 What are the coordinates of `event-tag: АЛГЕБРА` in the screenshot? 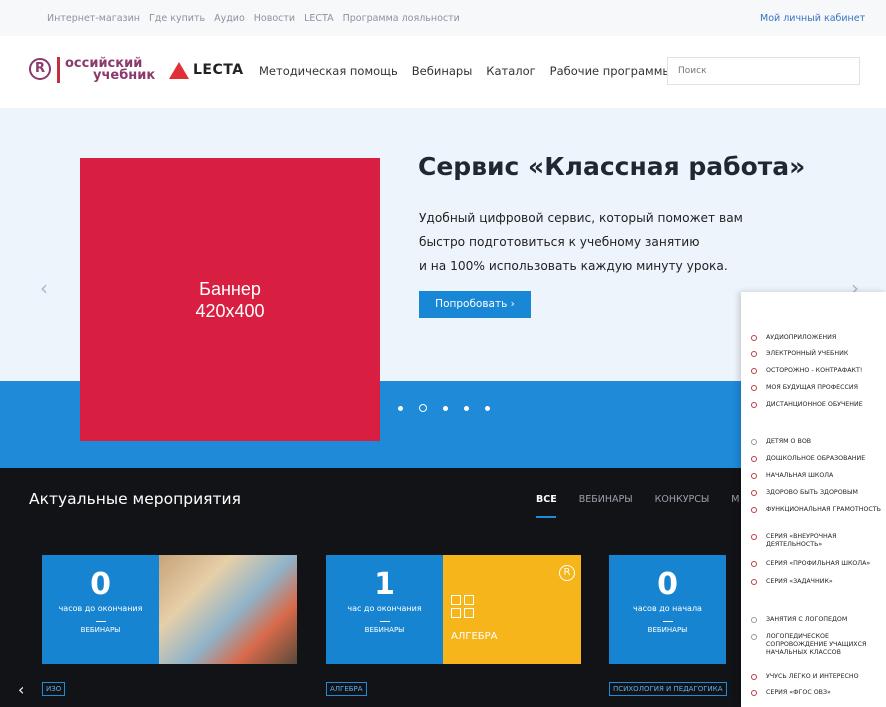 It's located at (346, 689).